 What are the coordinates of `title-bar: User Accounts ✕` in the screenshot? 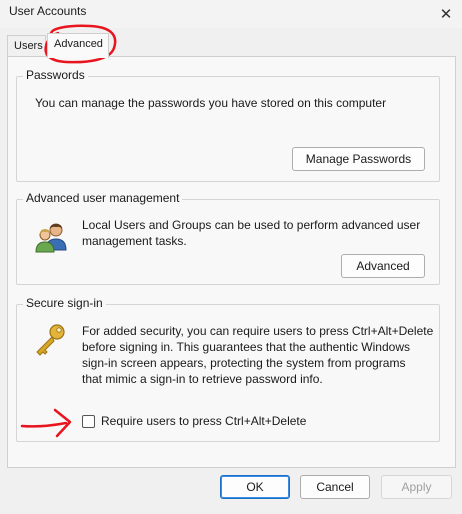 It's located at (231, 14).